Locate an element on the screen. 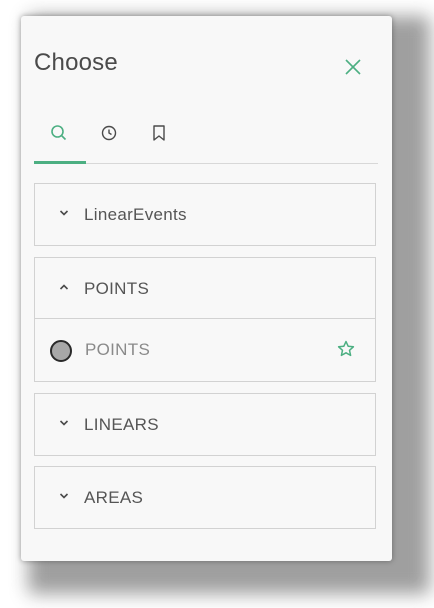 This screenshot has width=434, height=608. group-header-areas: AREAS is located at coordinates (205, 497).